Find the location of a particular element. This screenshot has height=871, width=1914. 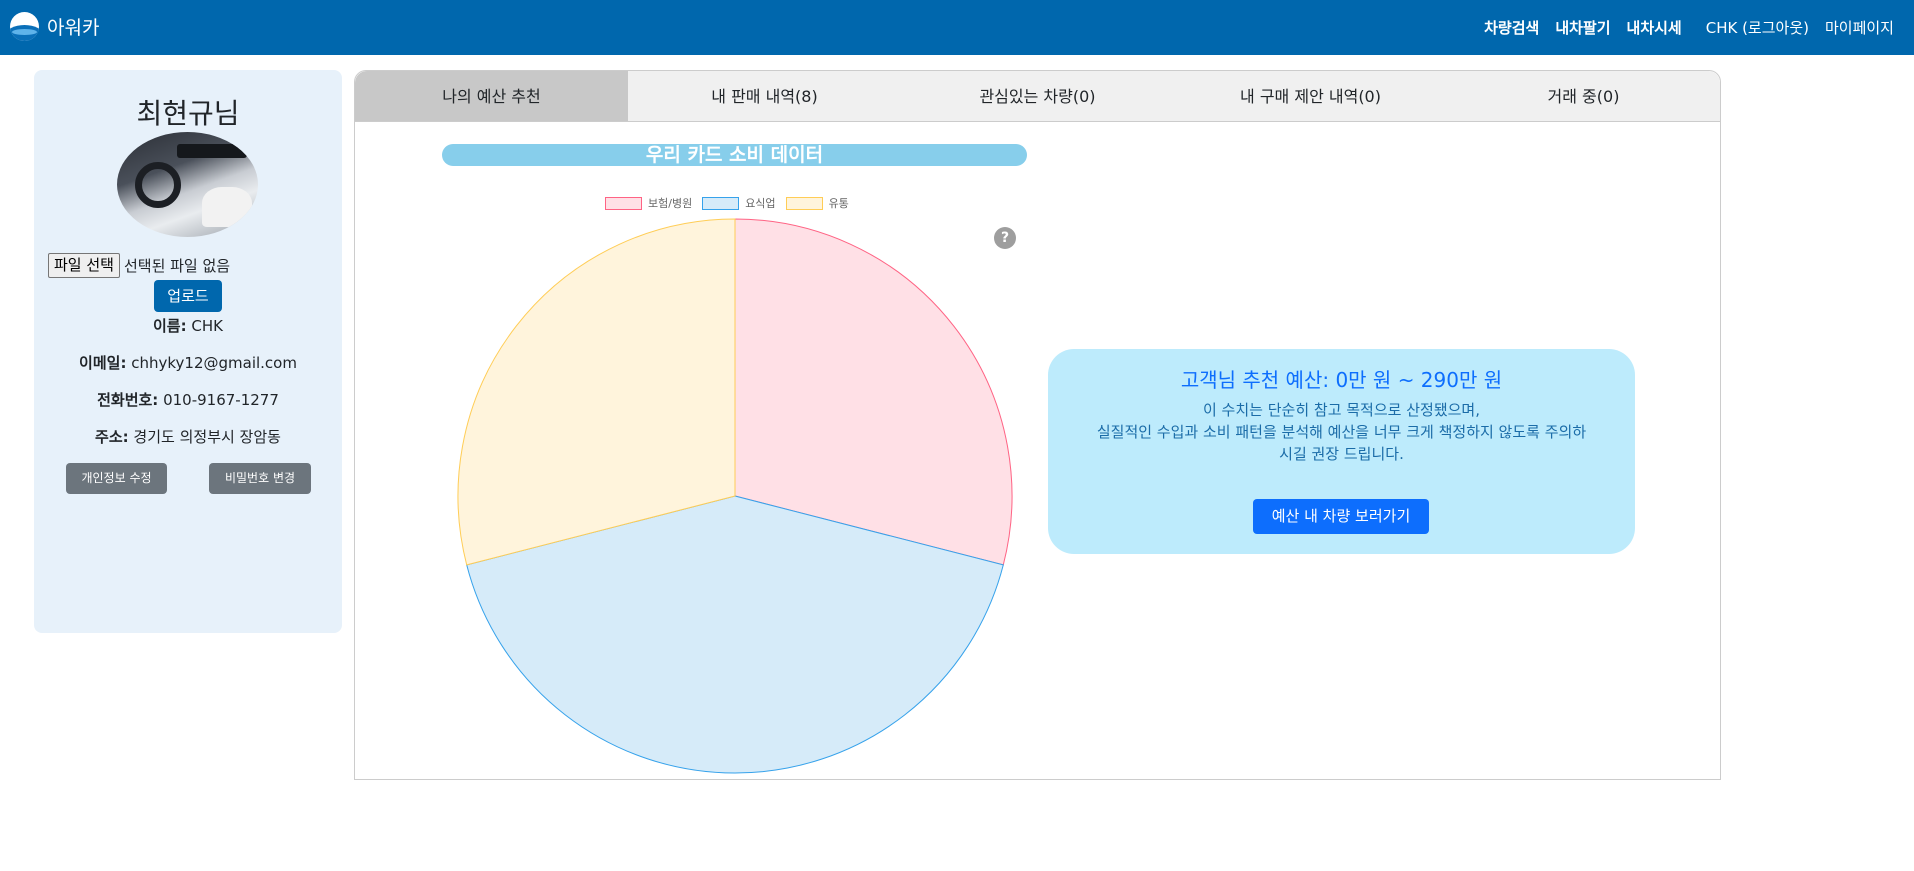

tab-budget: 나의 예산 추천 is located at coordinates (491, 96).